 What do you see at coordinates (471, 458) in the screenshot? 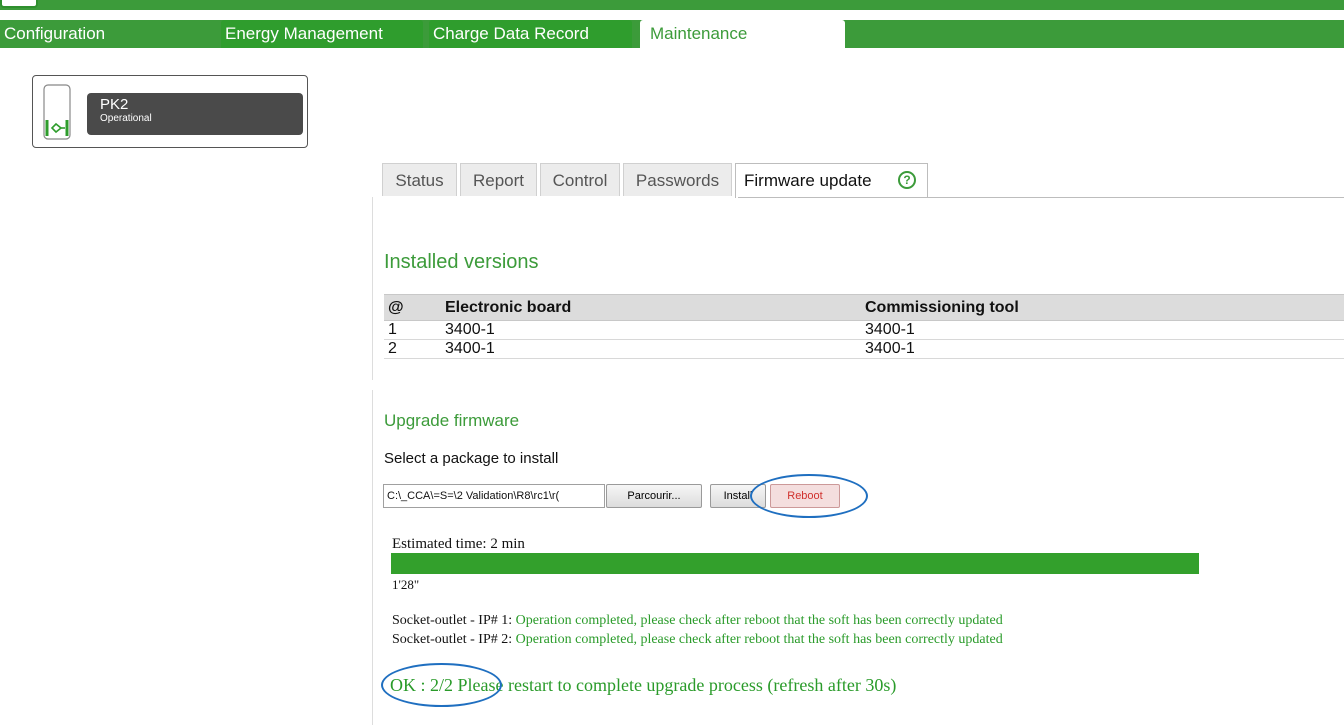
I see `select-package-label: Select a package to install` at bounding box center [471, 458].